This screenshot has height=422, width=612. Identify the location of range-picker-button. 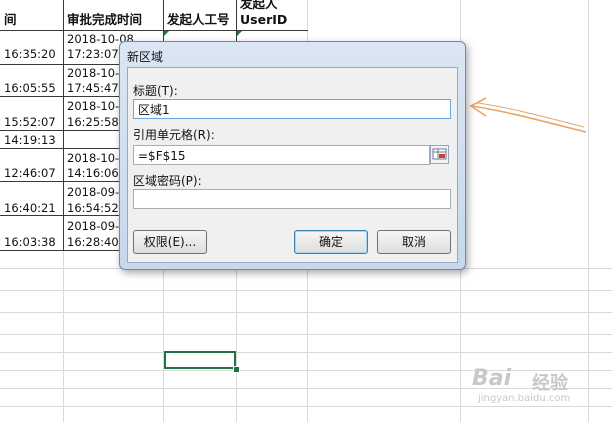
(439, 154).